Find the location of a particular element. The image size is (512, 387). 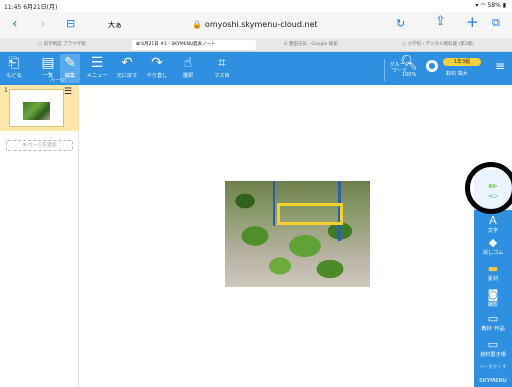

search-icon: 🔍︎ is located at coordinates (409, 63).